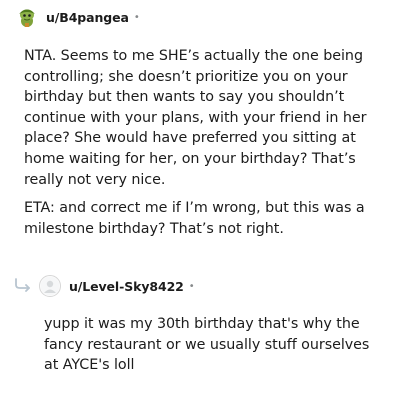 This screenshot has width=400, height=402. Describe the element at coordinates (27, 17) in the screenshot. I see `snoo-avatar-icon` at that location.